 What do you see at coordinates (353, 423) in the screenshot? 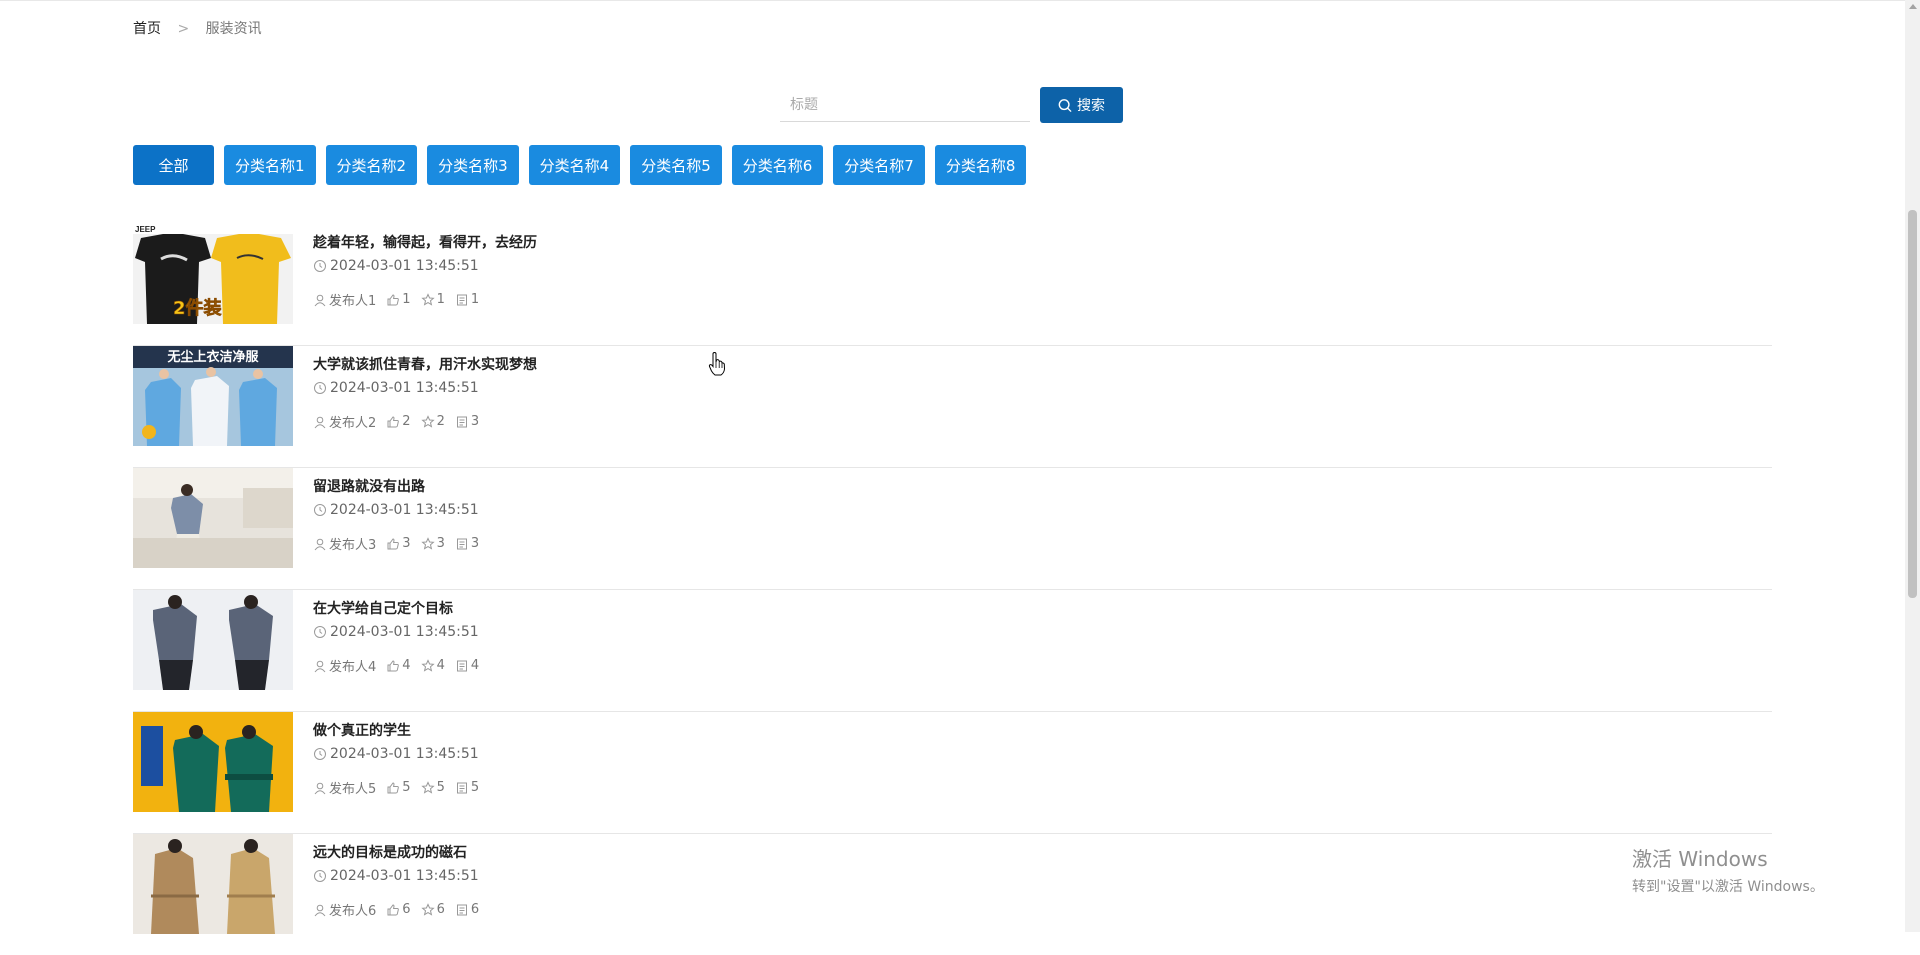
I see `article-author: 发布人2` at bounding box center [353, 423].